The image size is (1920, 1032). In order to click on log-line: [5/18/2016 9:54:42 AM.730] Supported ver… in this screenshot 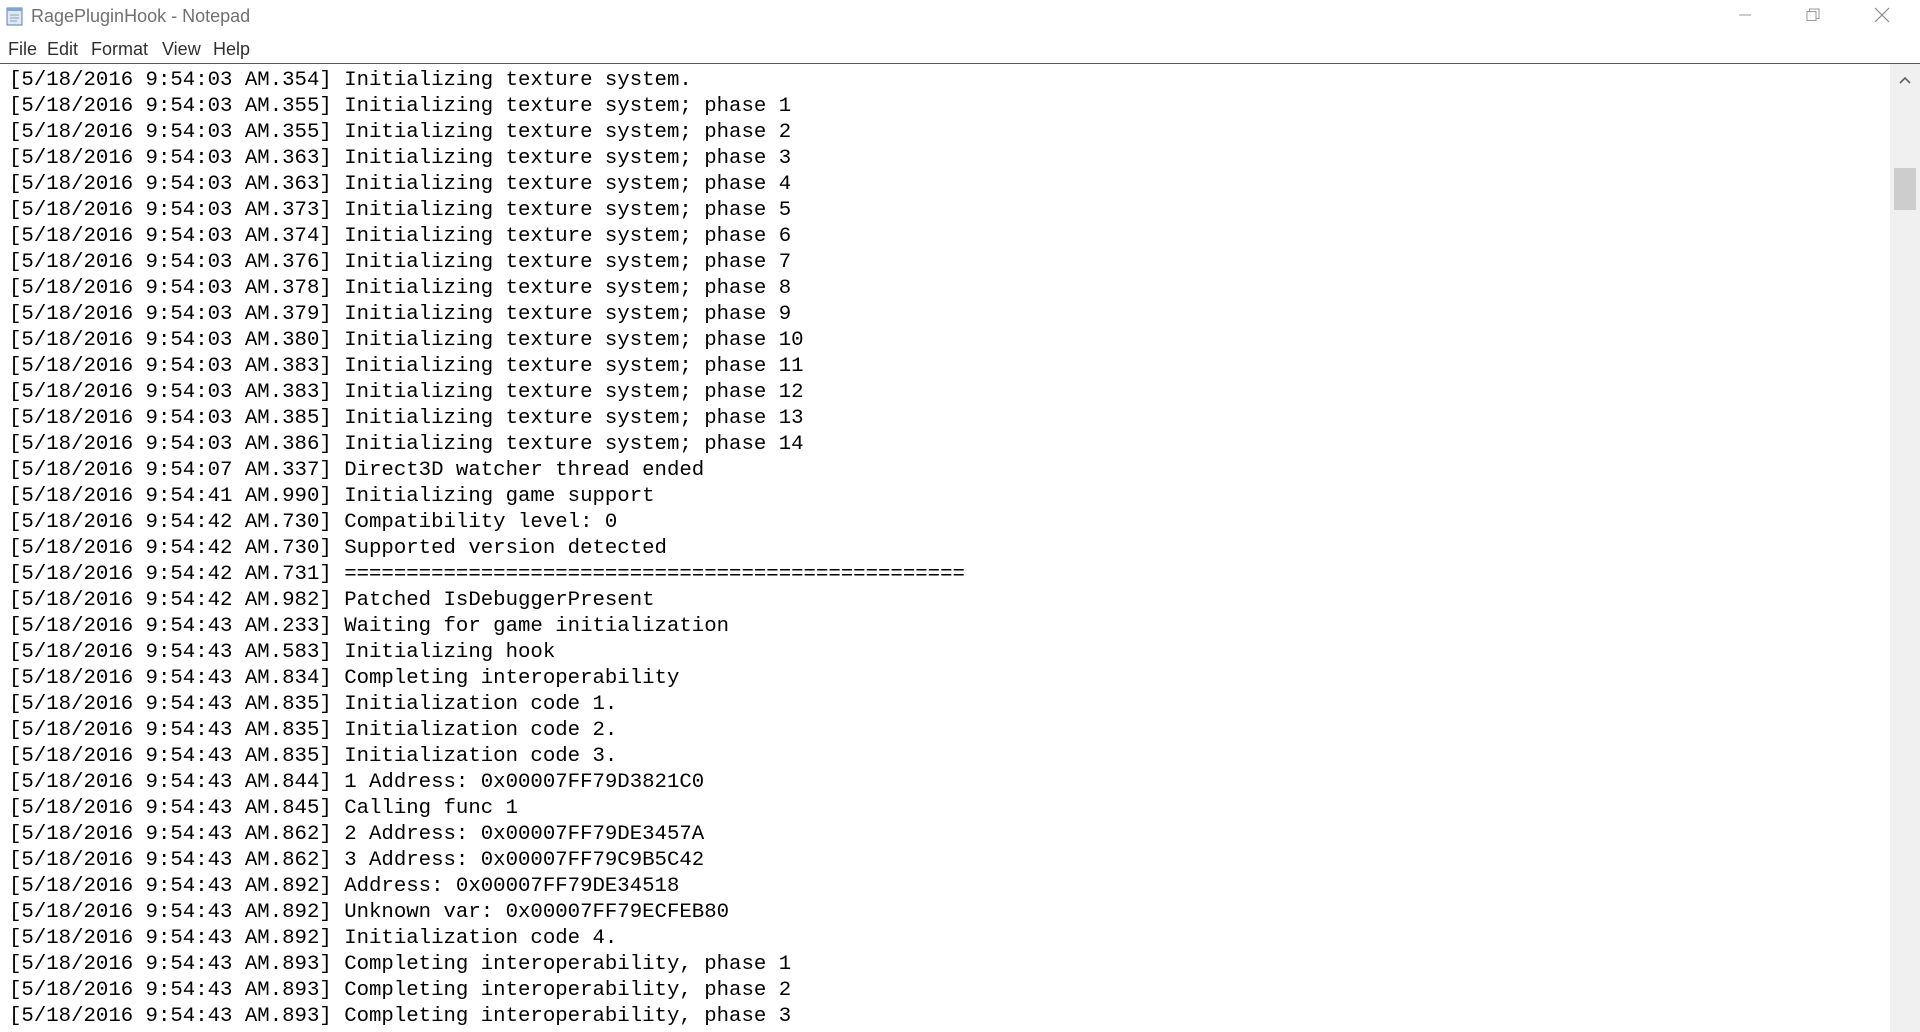, I will do `click(338, 548)`.